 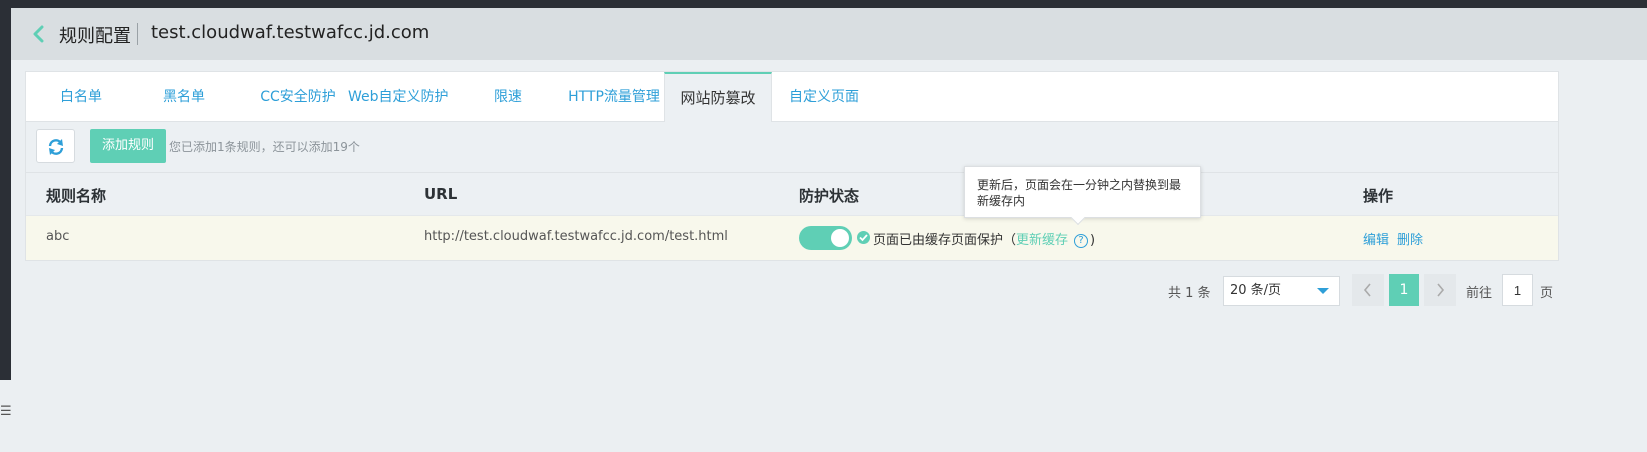 What do you see at coordinates (290, 32) in the screenshot?
I see `domain-name: test.cloudwaf.testwafcc.jd.com` at bounding box center [290, 32].